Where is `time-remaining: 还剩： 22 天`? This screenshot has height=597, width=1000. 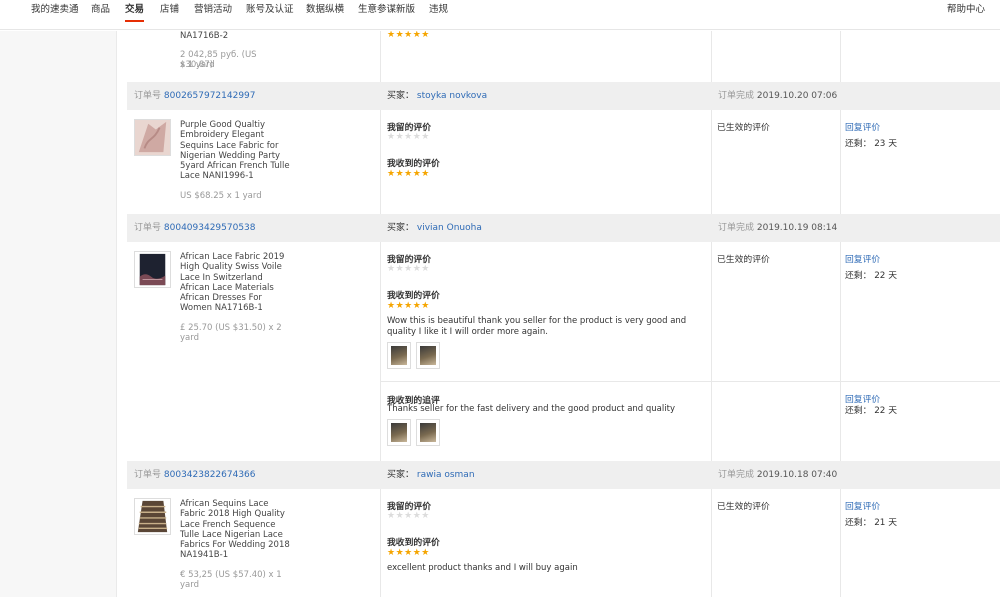 time-remaining: 还剩： 22 天 is located at coordinates (871, 276).